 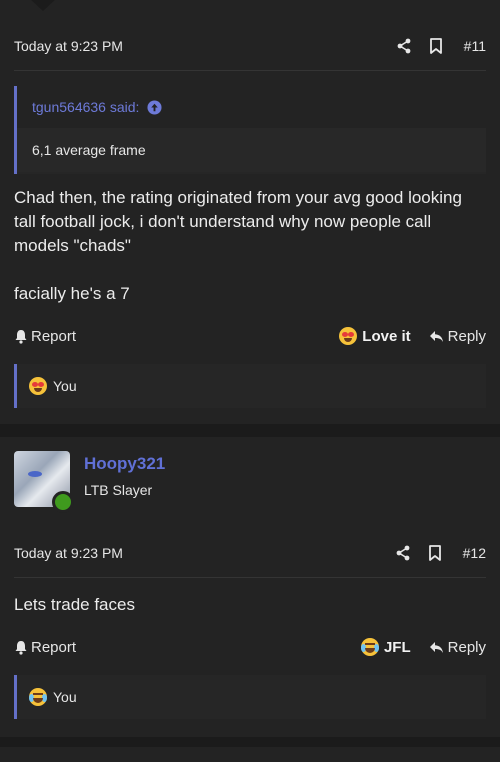 I want to click on avatar, so click(x=44, y=482).